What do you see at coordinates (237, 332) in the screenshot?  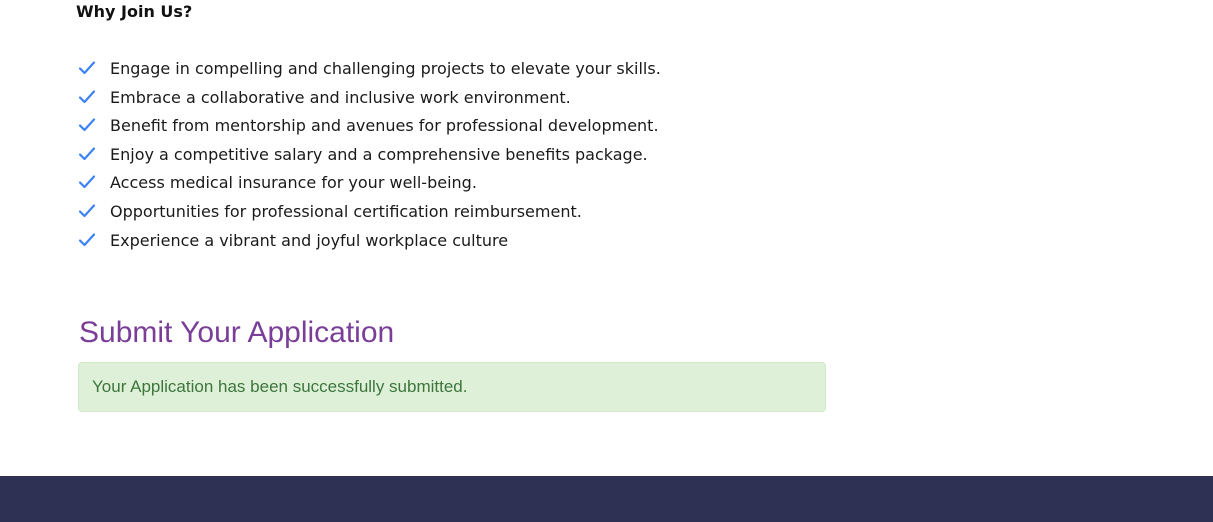 I see `submit-application-title: Submit Your Application` at bounding box center [237, 332].